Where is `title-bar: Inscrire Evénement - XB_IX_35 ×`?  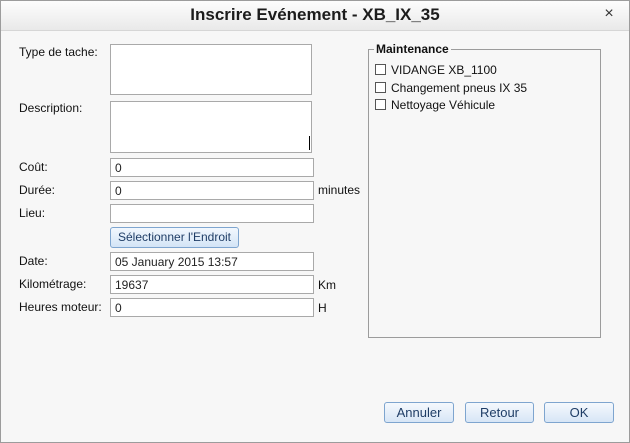
title-bar: Inscrire Evénement - XB_IX_35 × is located at coordinates (315, 16).